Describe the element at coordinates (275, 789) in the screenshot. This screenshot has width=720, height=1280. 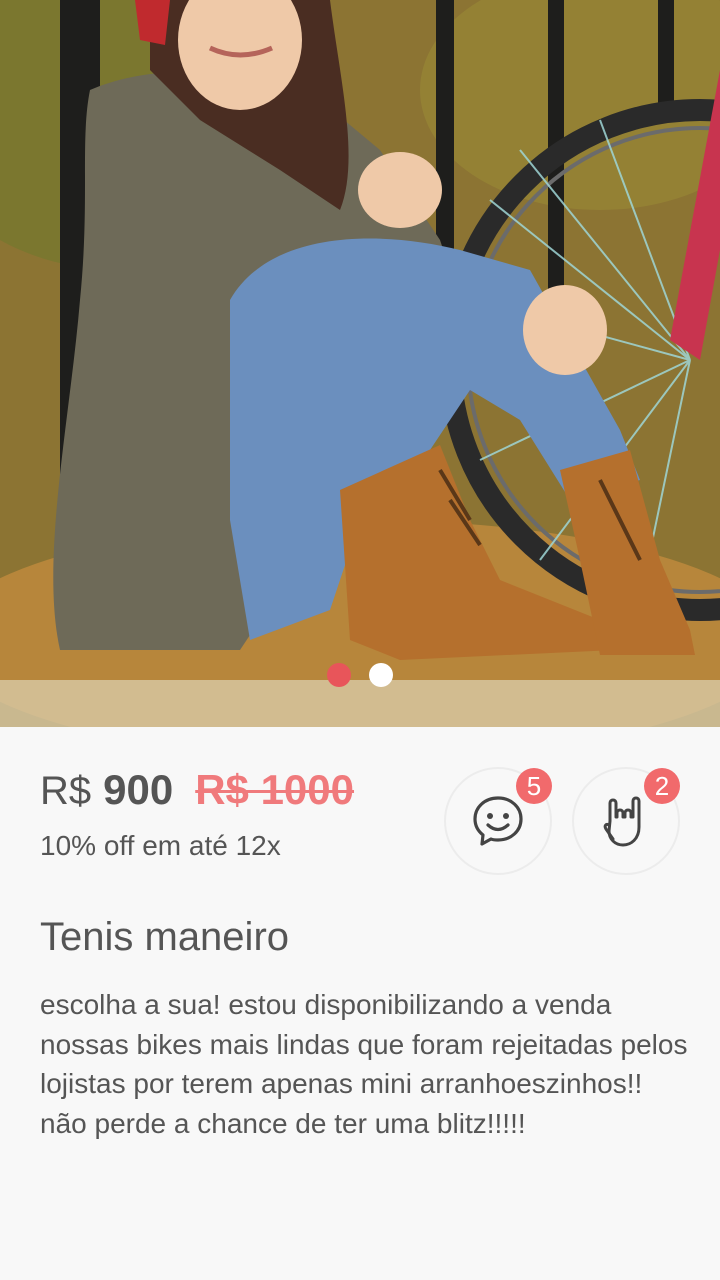
I see `old-price: R$ 1000` at that location.